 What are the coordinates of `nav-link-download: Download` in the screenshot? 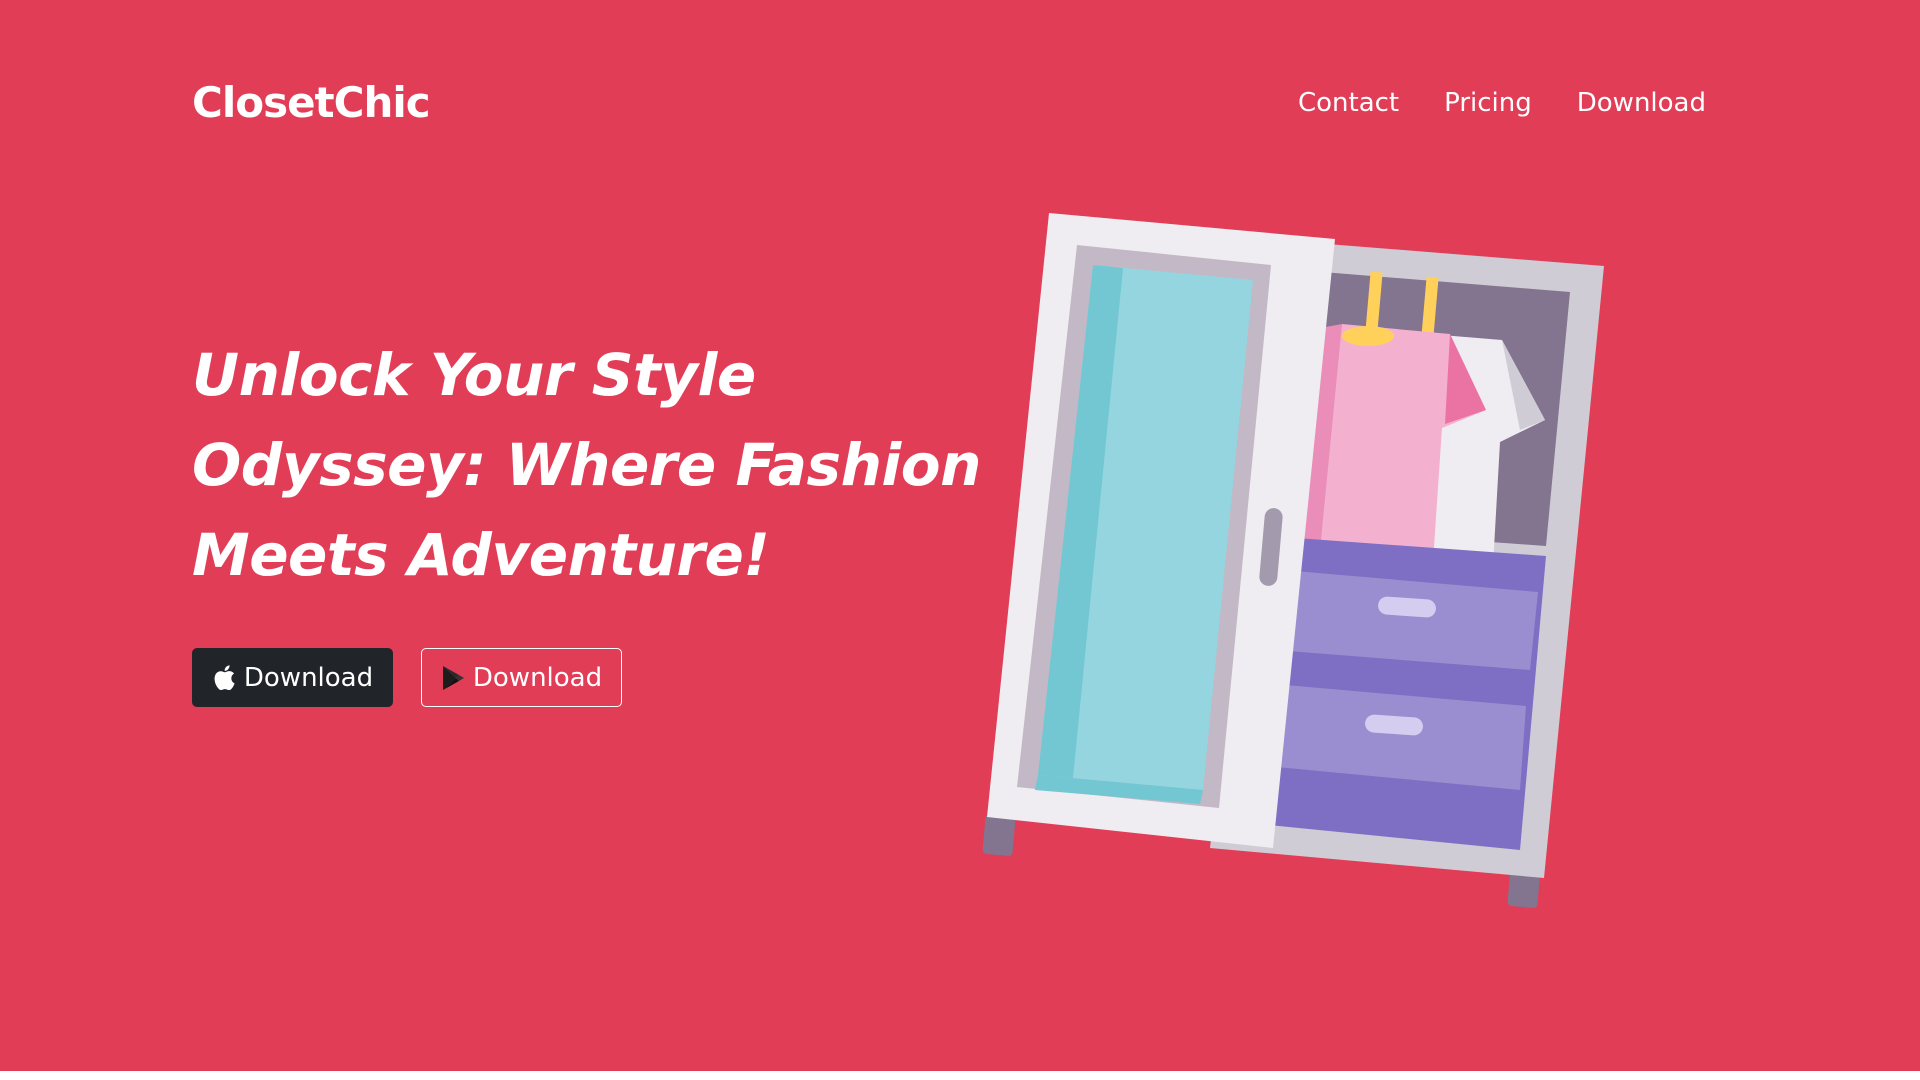 It's located at (1641, 103).